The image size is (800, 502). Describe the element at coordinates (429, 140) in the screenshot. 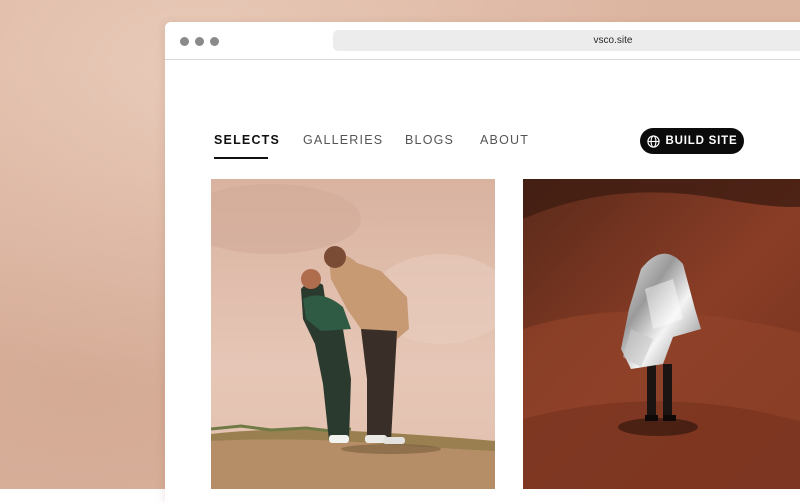

I see `nav-item-blogs: BLOGS` at that location.